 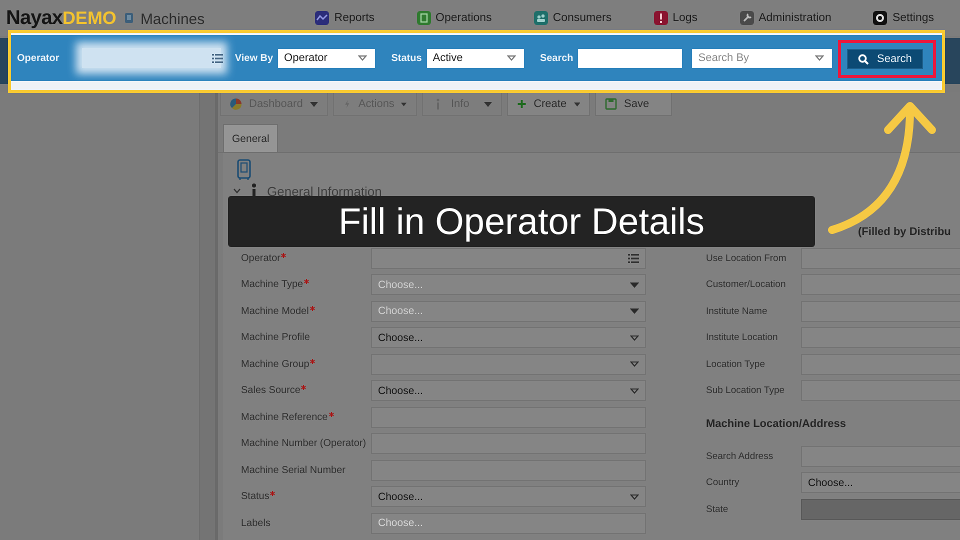 I want to click on operator-field, so click(x=151, y=58).